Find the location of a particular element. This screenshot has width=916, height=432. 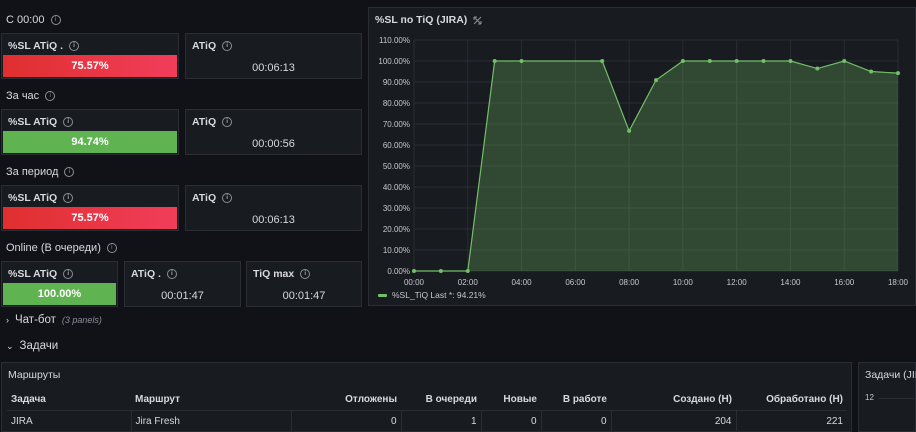

table-cell: JIRA is located at coordinates (69, 420).